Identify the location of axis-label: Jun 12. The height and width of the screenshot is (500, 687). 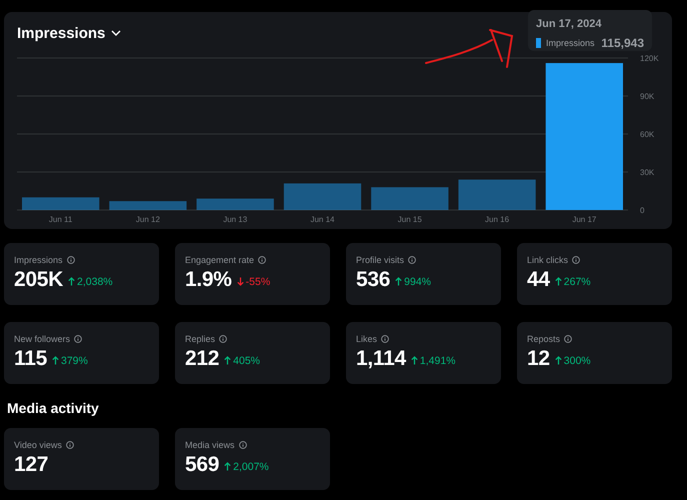
(148, 219).